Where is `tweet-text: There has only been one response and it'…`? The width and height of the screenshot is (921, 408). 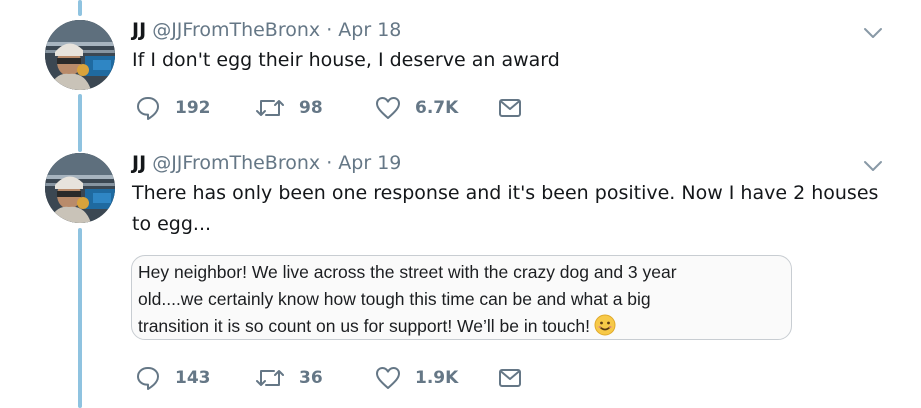 tweet-text: There has only been one response and it'… is located at coordinates (505, 208).